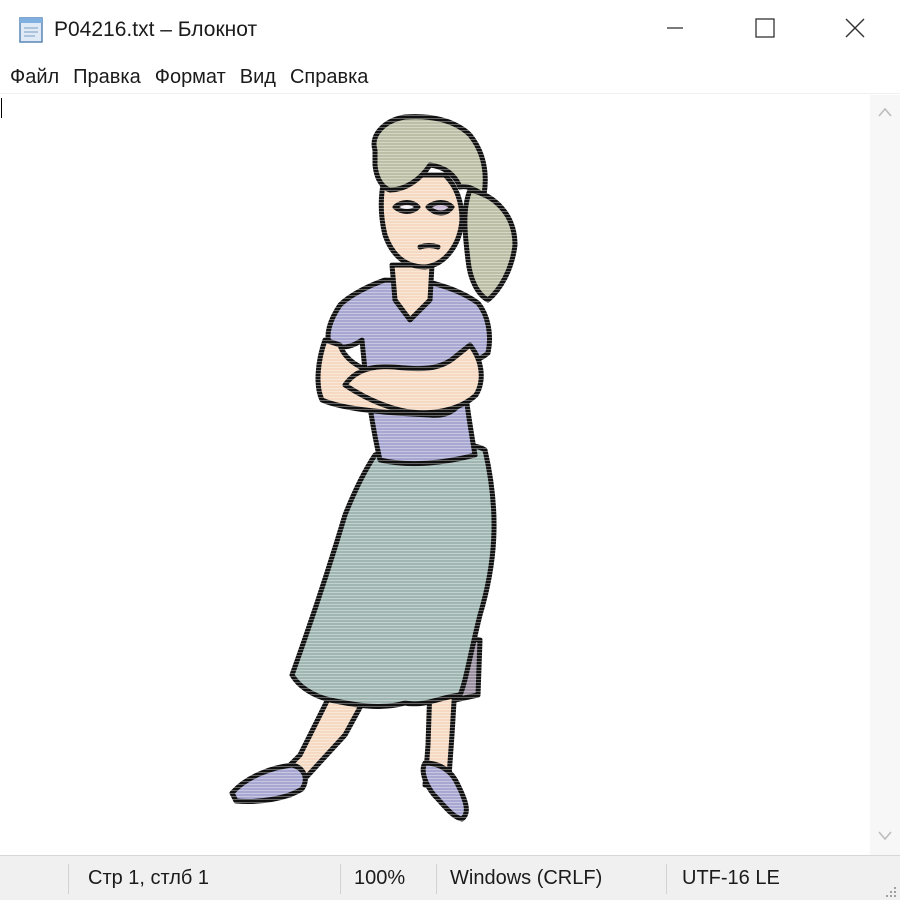  I want to click on close-icon, so click(855, 30).